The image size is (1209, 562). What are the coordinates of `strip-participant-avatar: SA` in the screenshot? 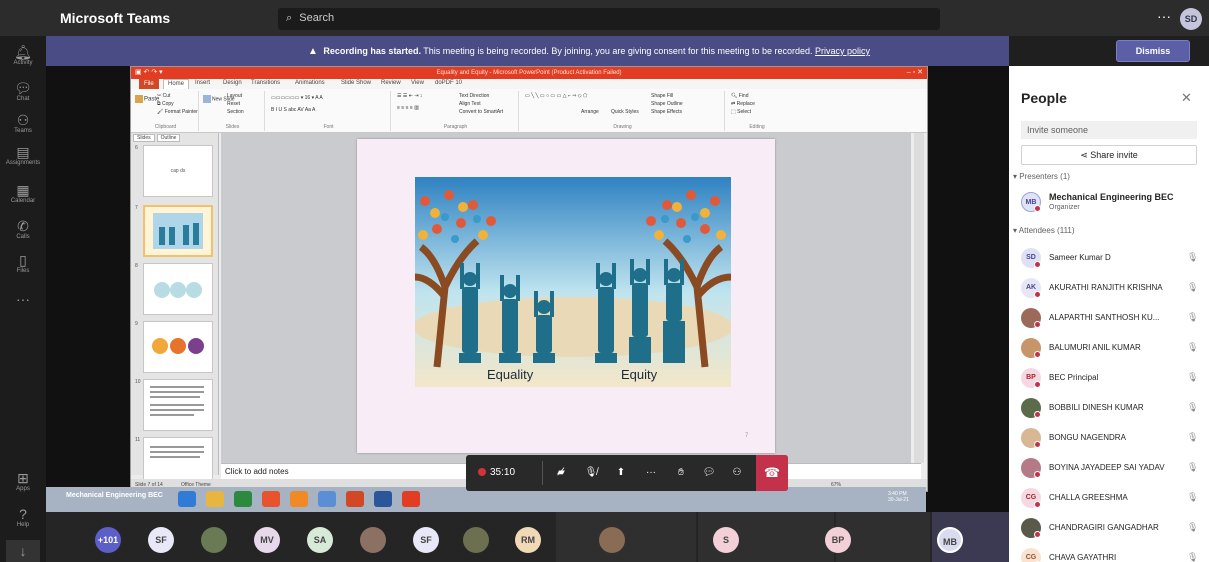 It's located at (320, 540).